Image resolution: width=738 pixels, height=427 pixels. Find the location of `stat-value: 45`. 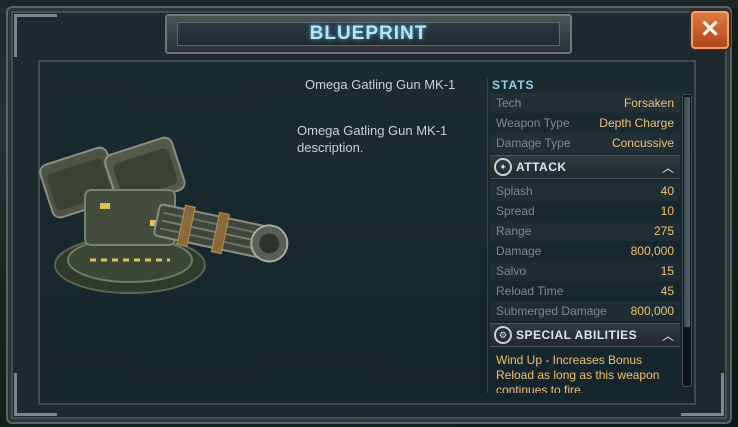

stat-value: 45 is located at coordinates (667, 291).